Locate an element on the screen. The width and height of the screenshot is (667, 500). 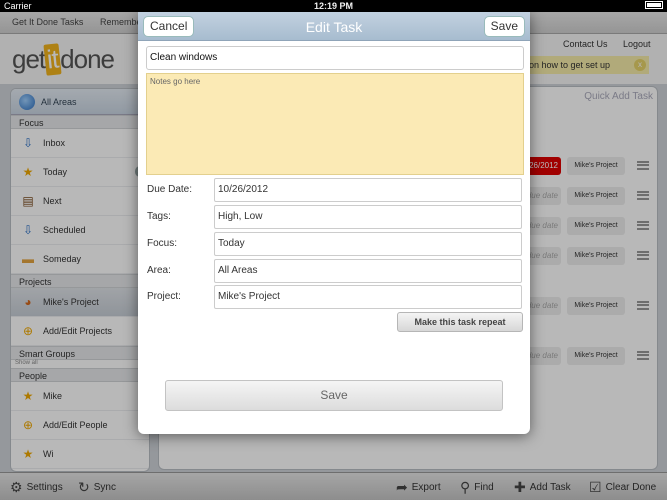
due-date-field: 10/26/2012 is located at coordinates (368, 190).